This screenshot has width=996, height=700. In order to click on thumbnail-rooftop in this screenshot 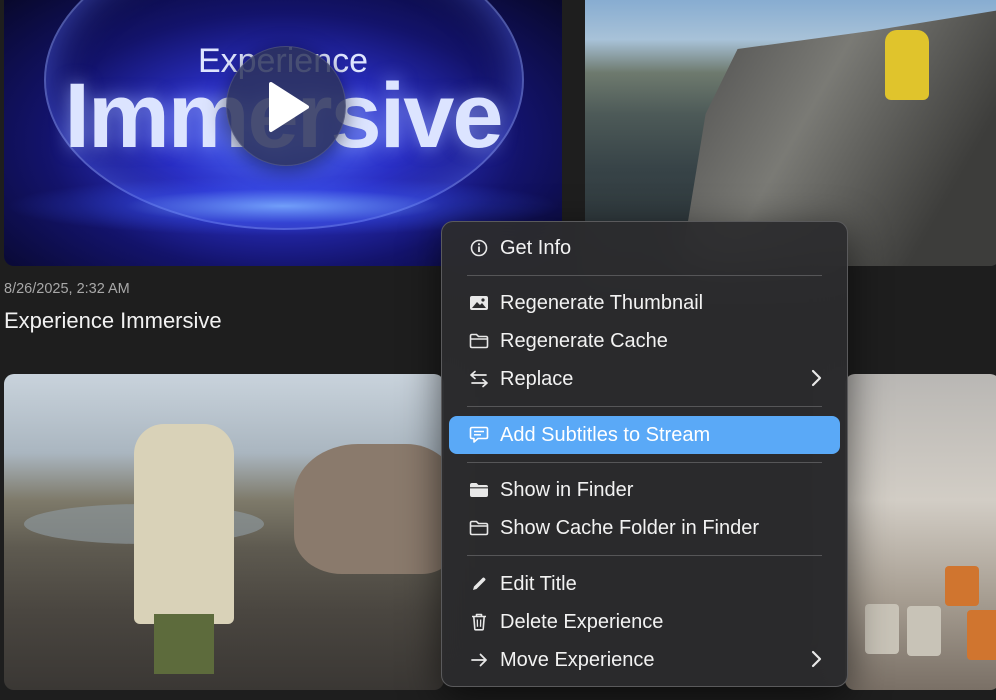, I will do `click(920, 532)`.